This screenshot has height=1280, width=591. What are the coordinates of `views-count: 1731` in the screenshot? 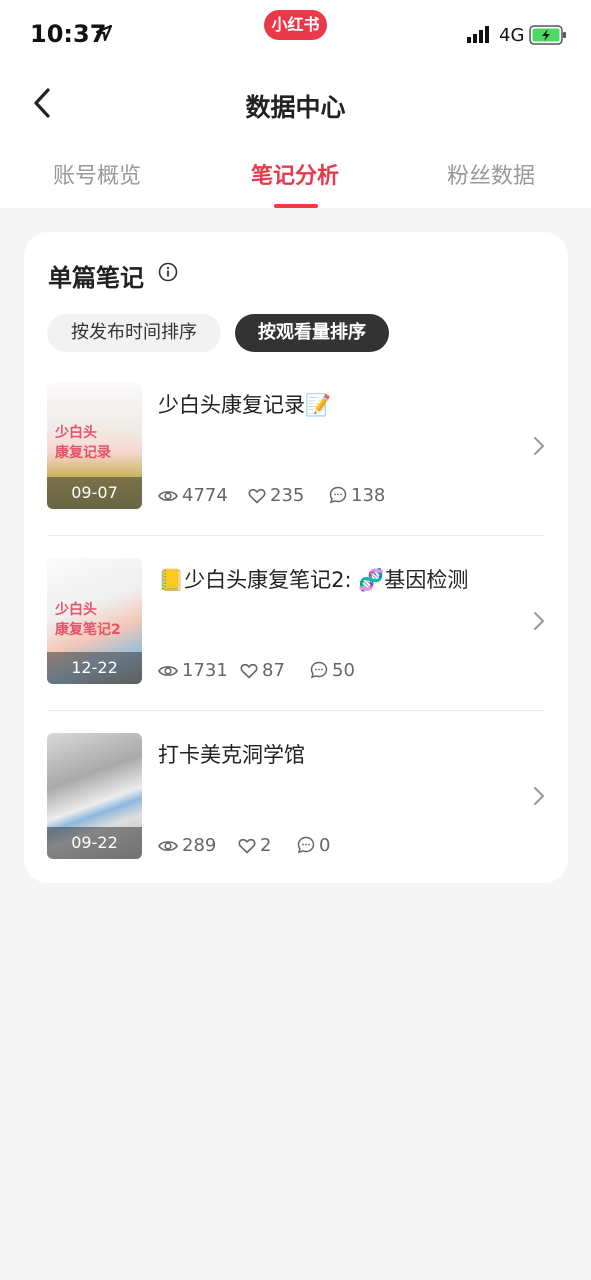 It's located at (205, 670).